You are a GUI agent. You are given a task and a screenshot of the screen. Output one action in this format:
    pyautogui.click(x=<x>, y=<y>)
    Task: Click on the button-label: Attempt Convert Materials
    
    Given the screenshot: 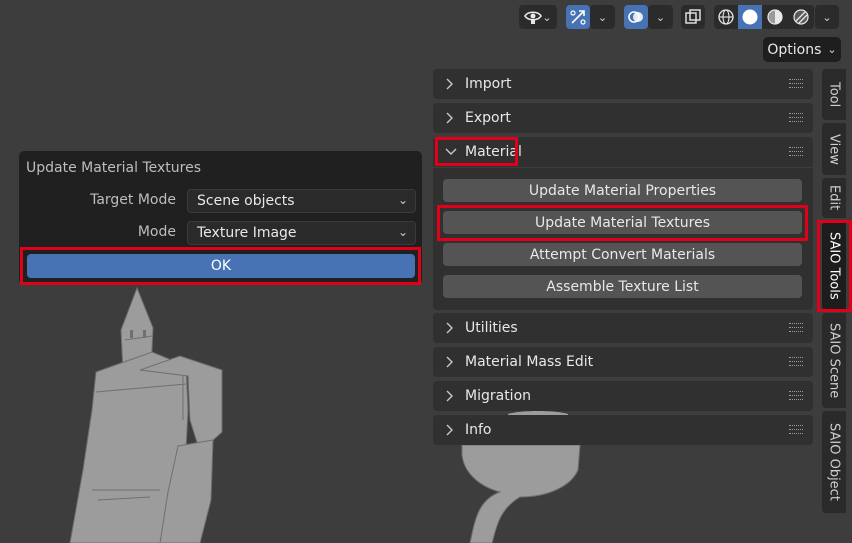 What is the action you would take?
    pyautogui.click(x=622, y=254)
    